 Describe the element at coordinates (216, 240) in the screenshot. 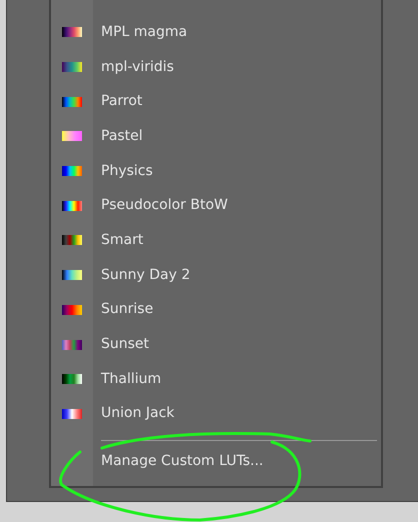

I see `menu-item: Smart` at that location.